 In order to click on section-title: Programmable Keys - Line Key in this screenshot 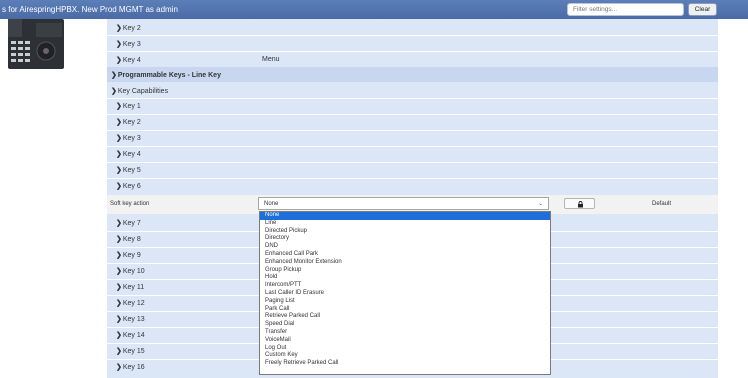, I will do `click(169, 75)`.